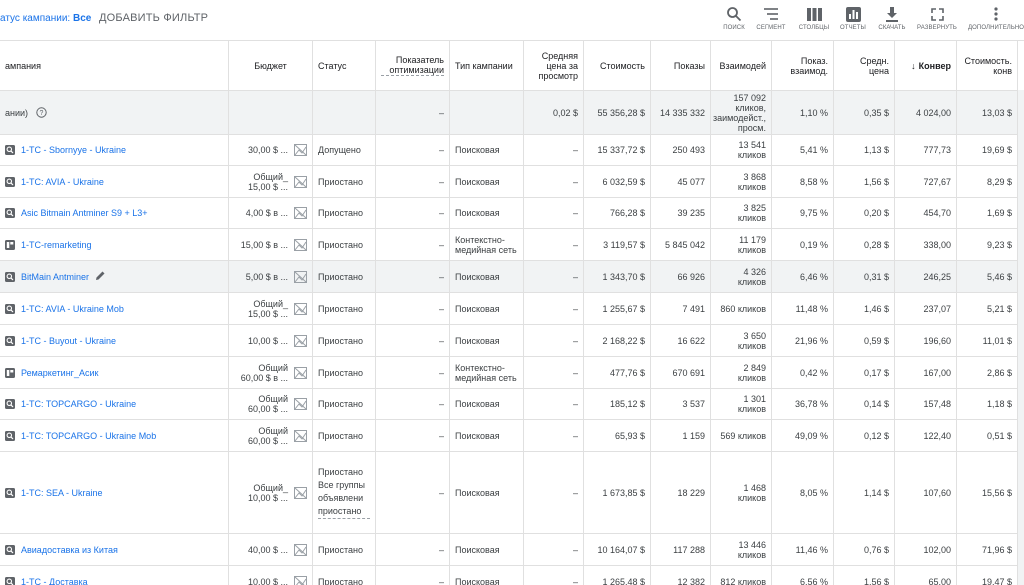 The image size is (1024, 585). I want to click on interaction-rate-cell: 8,05 %, so click(803, 492).